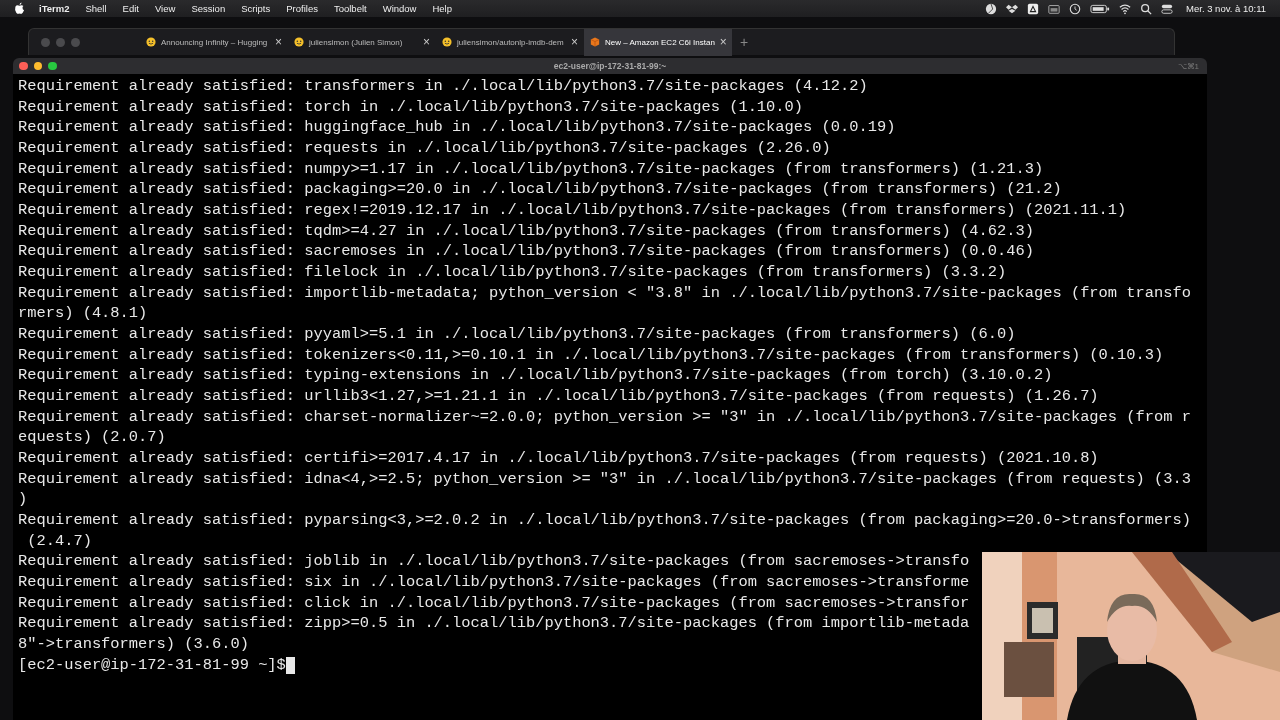  Describe the element at coordinates (1125, 8) in the screenshot. I see `wifi-icon` at that location.